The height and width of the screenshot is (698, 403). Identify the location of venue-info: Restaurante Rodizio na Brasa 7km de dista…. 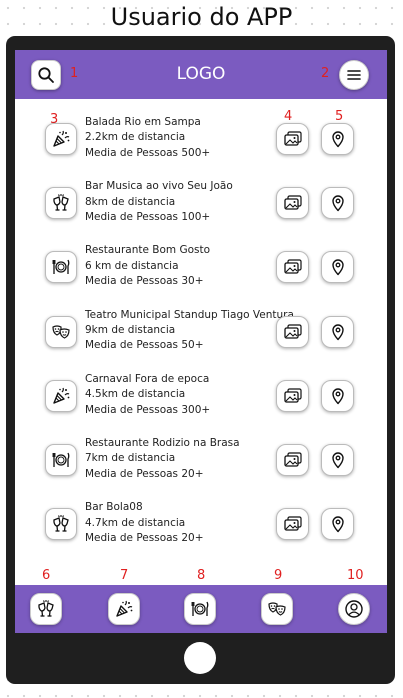
(162, 459).